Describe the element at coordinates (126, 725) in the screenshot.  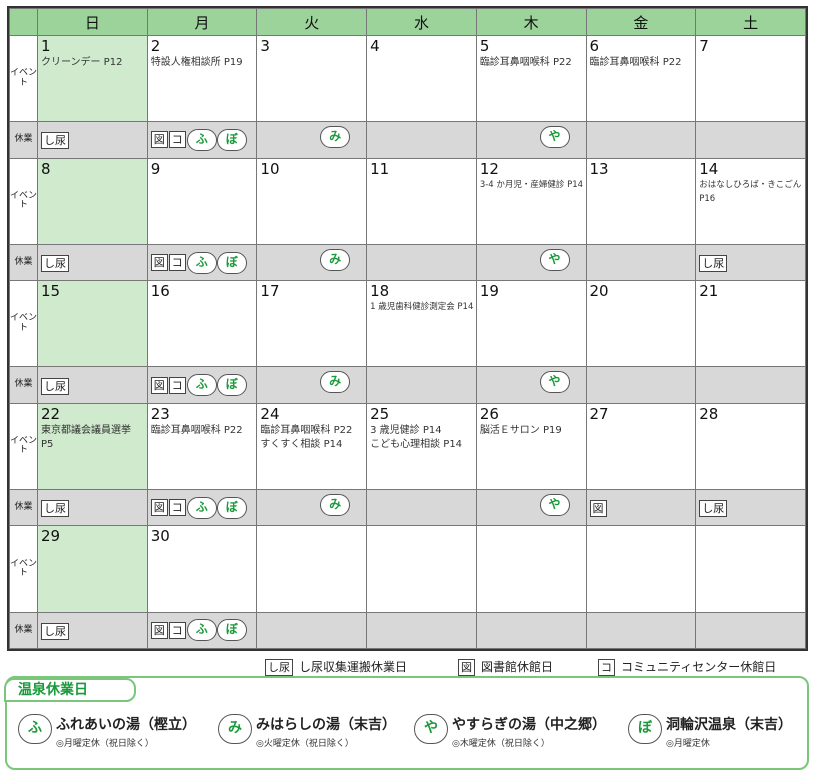
I see `onsen-name: ふれあいの湯（樫立）` at that location.